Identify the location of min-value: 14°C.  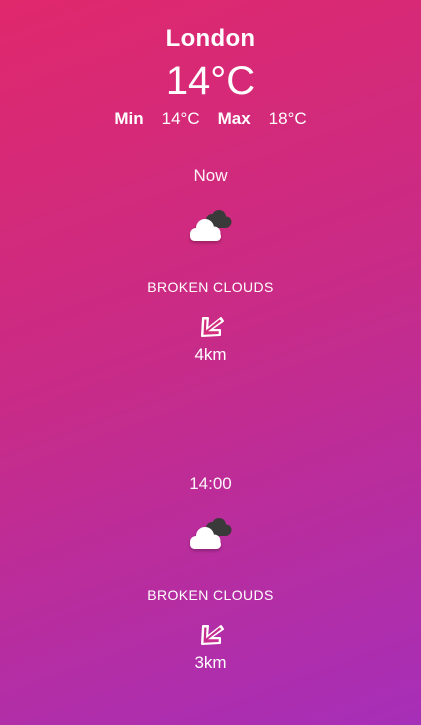
(180, 118).